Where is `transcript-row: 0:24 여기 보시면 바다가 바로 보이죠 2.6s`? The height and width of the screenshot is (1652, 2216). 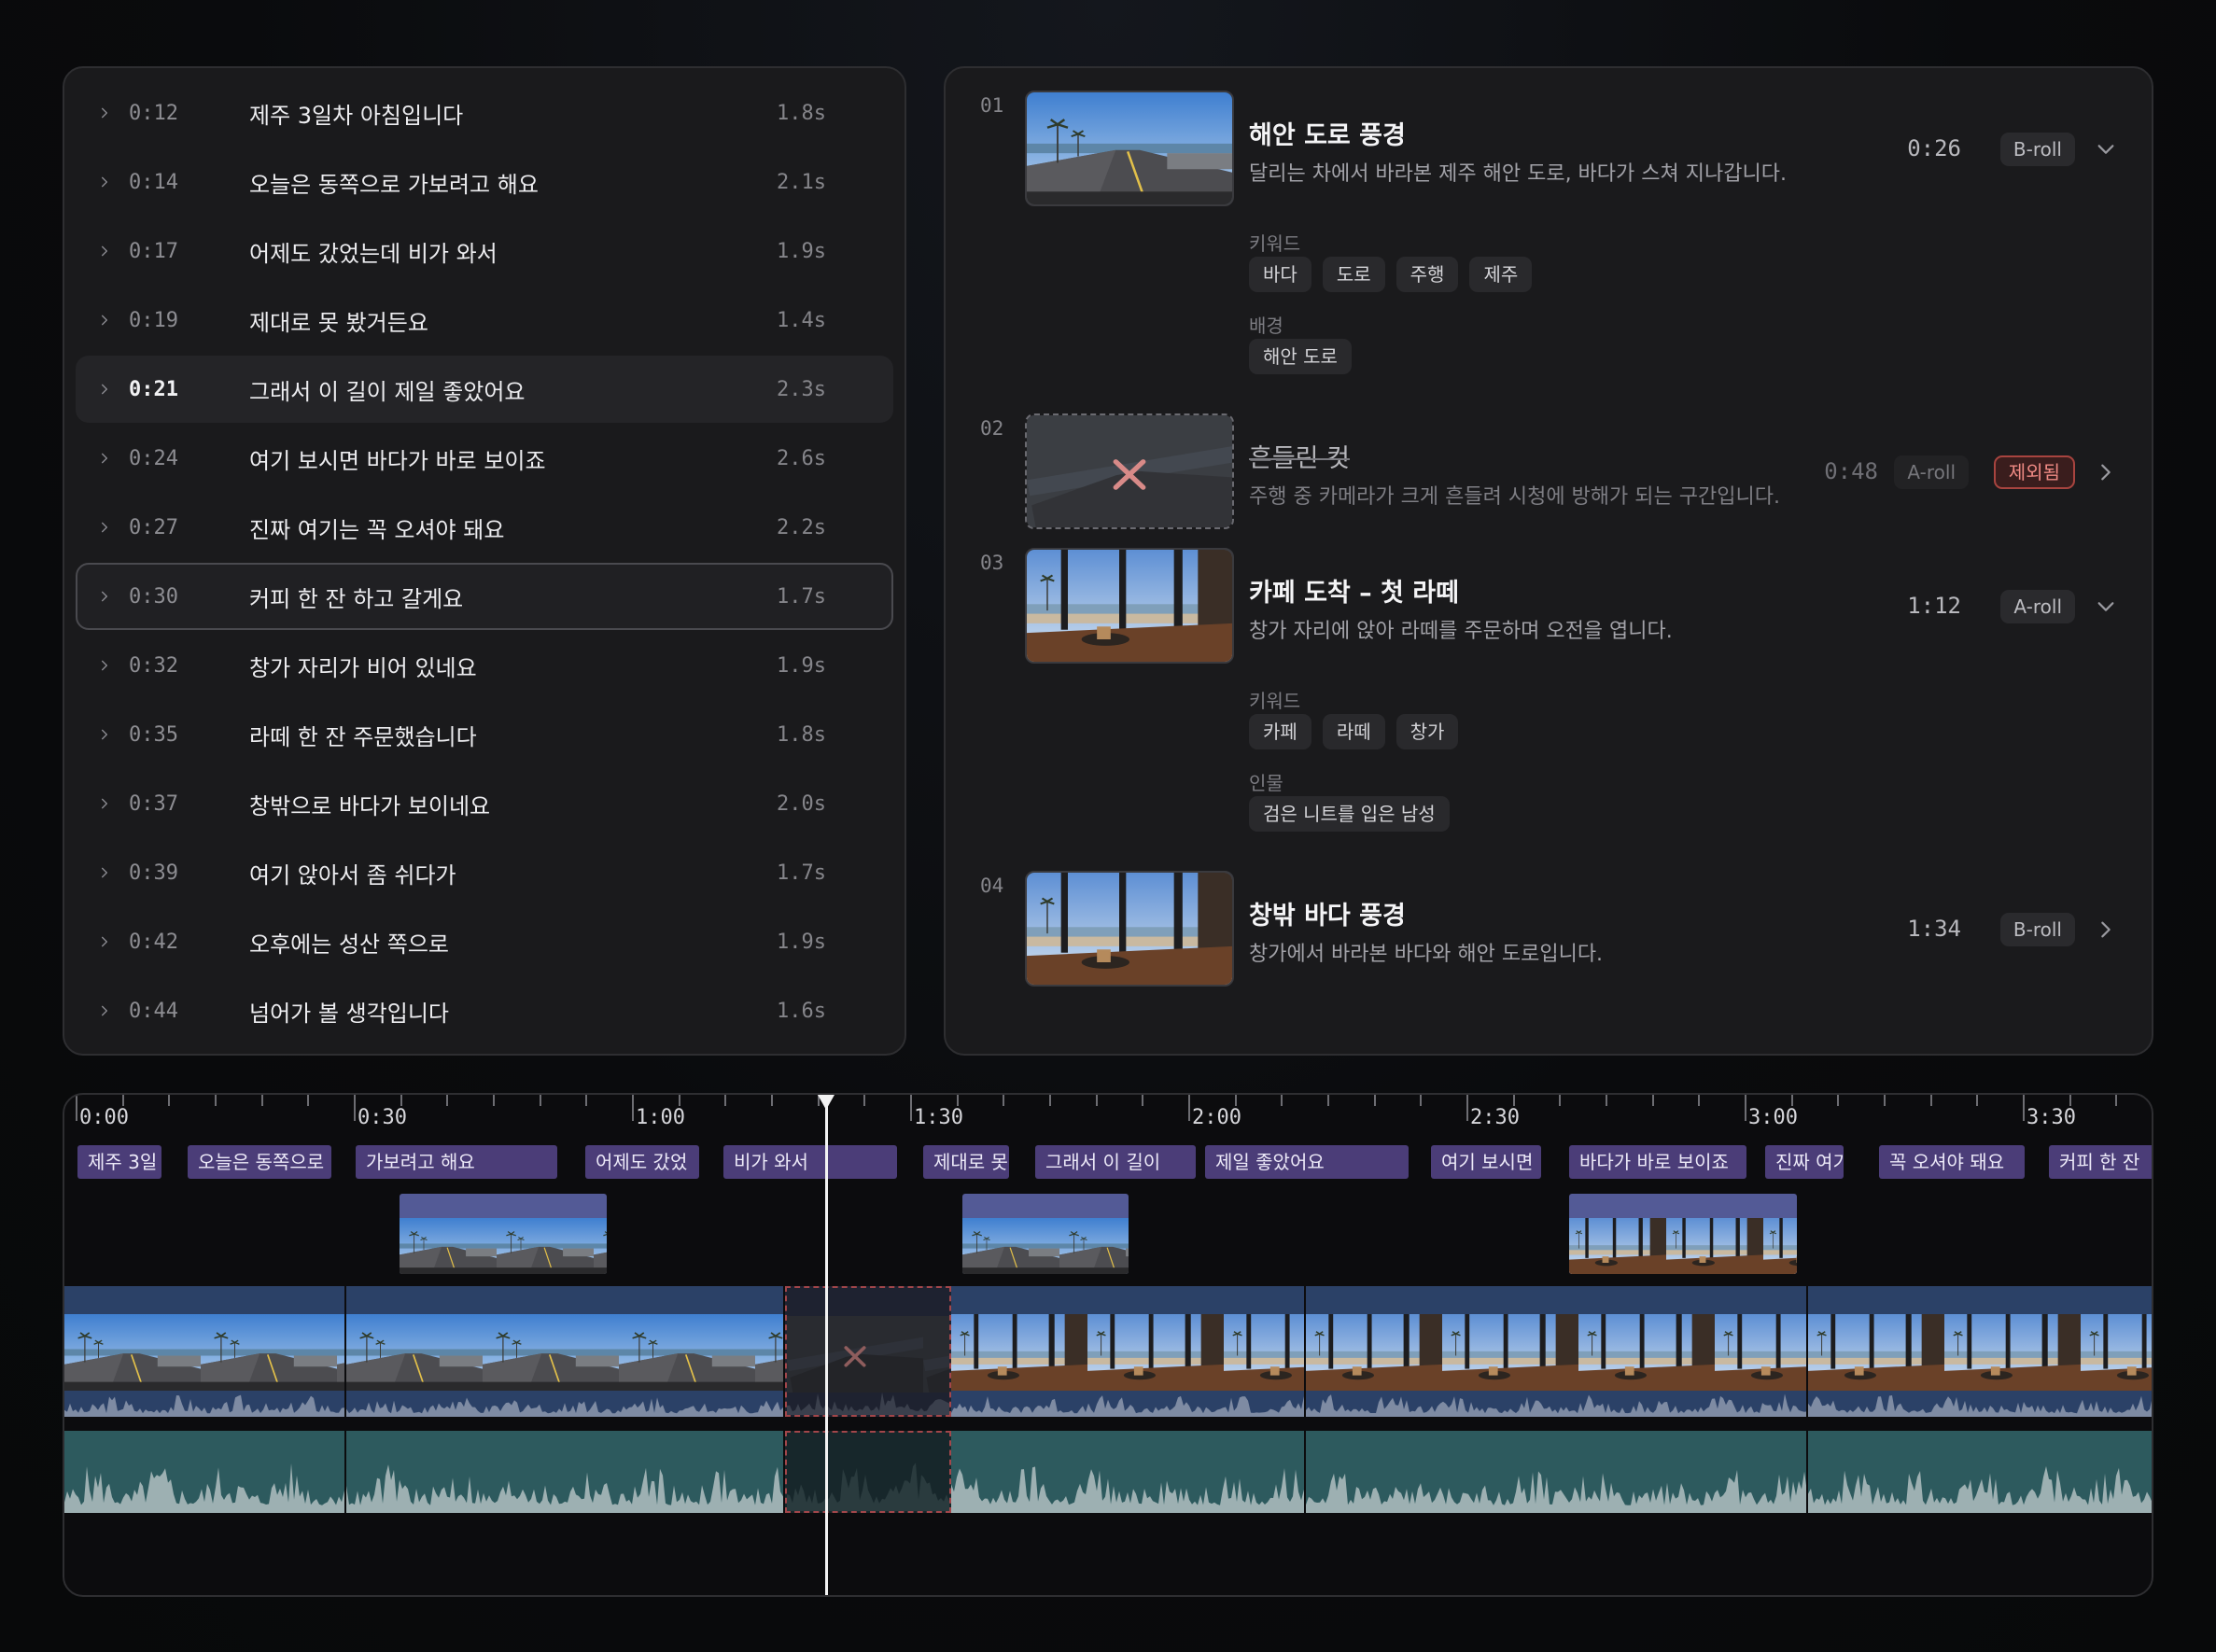
transcript-row: 0:24 여기 보시면 바다가 바로 보이죠 2.6s is located at coordinates (484, 458).